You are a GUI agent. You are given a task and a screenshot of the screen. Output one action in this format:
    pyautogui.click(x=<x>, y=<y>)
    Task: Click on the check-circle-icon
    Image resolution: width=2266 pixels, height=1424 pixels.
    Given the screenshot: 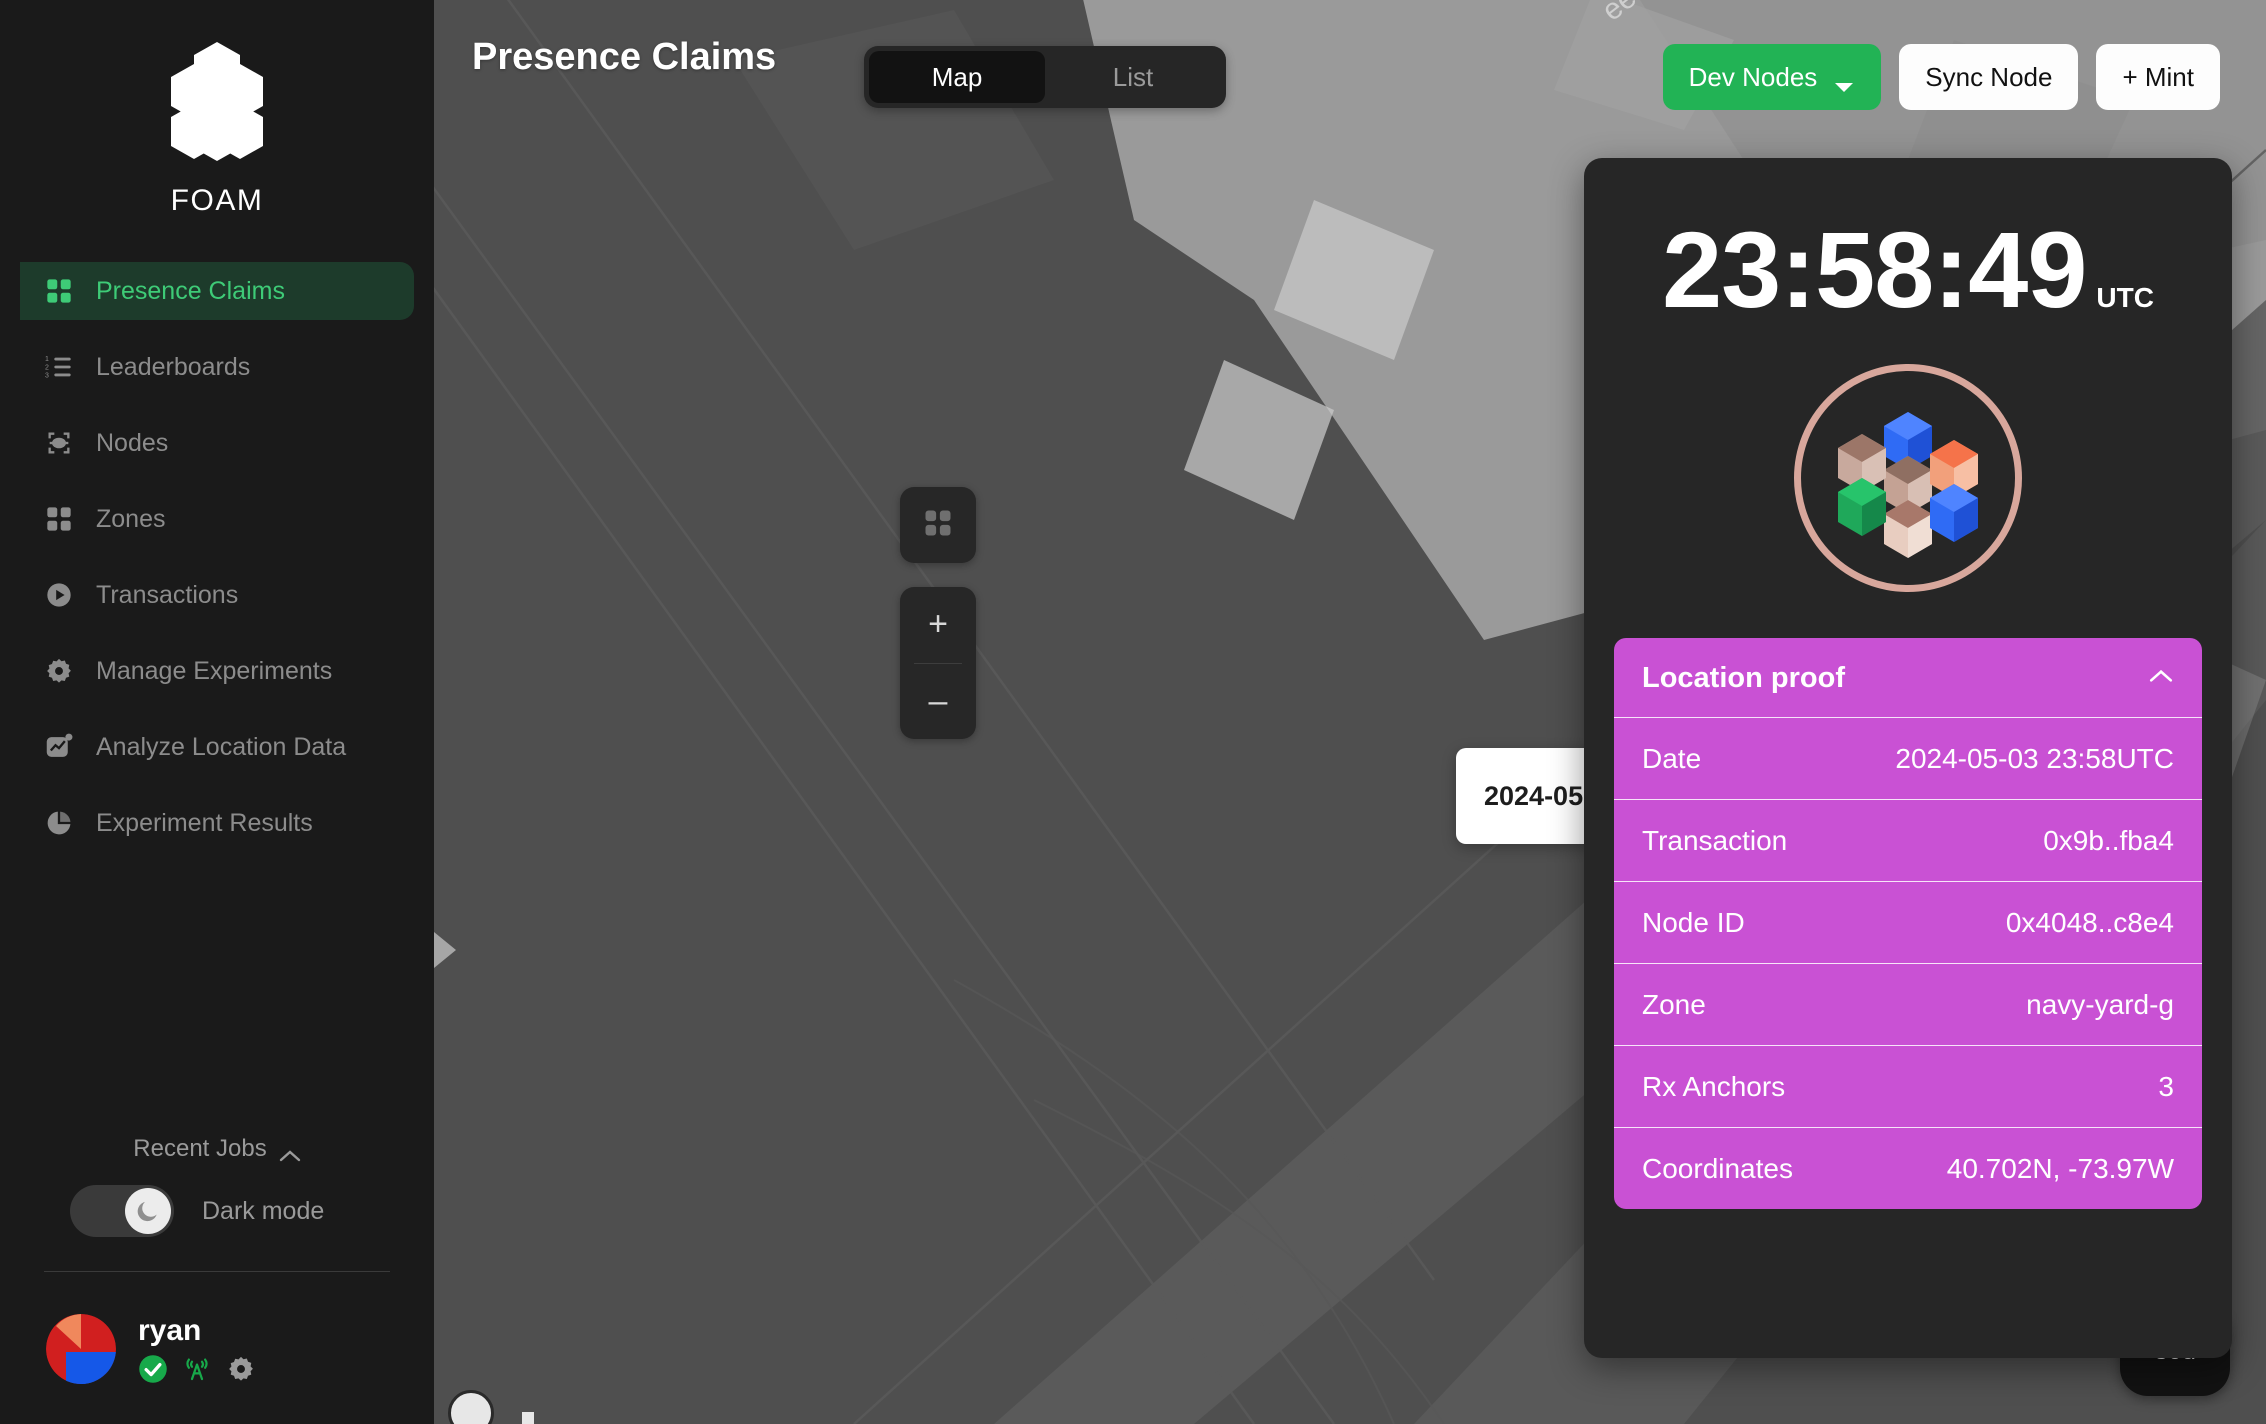 What is the action you would take?
    pyautogui.click(x=153, y=1369)
    